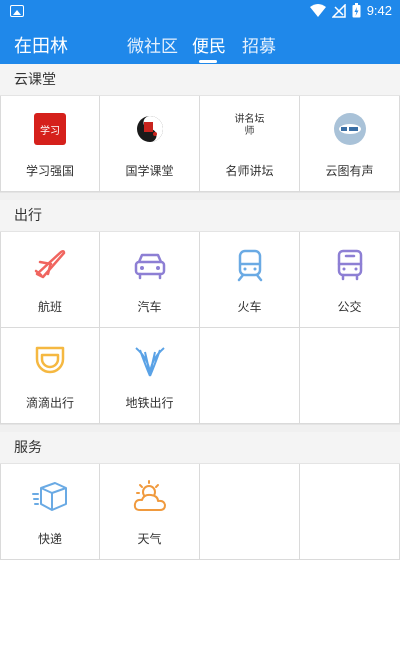  Describe the element at coordinates (249, 125) in the screenshot. I see `mingshi-jiangtan-logo-icon: 讲名坛师` at that location.